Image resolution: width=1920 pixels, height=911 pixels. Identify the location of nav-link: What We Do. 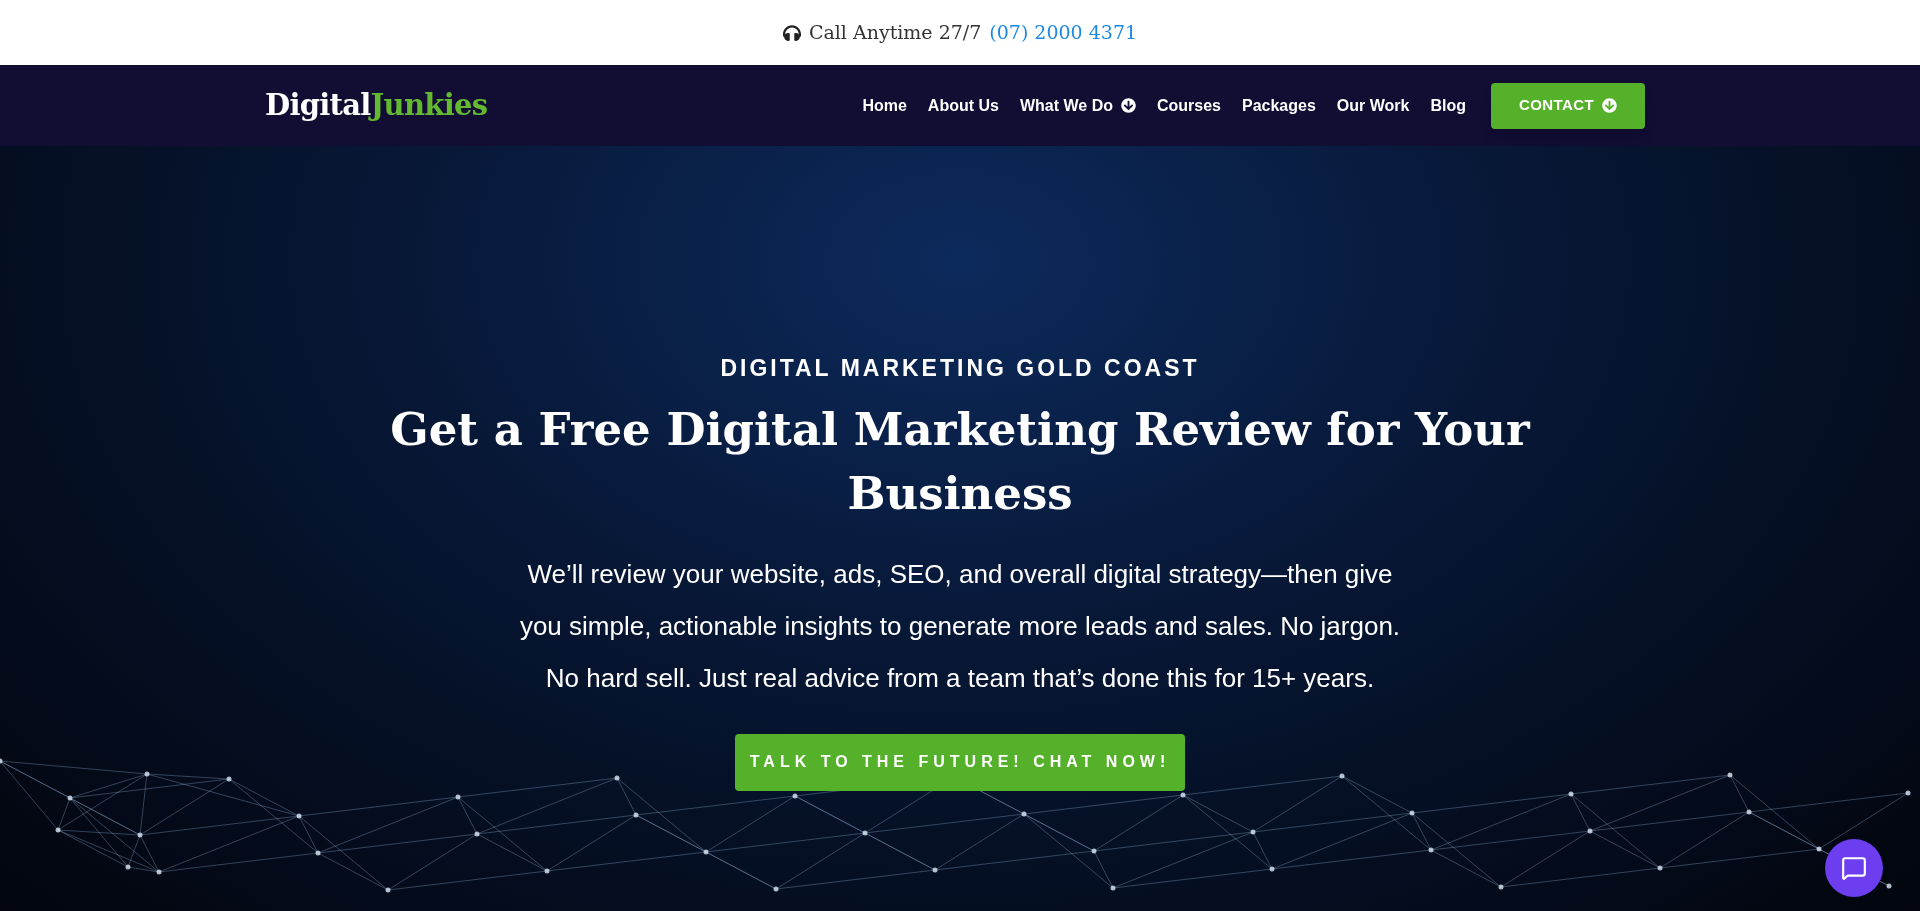
(1077, 105).